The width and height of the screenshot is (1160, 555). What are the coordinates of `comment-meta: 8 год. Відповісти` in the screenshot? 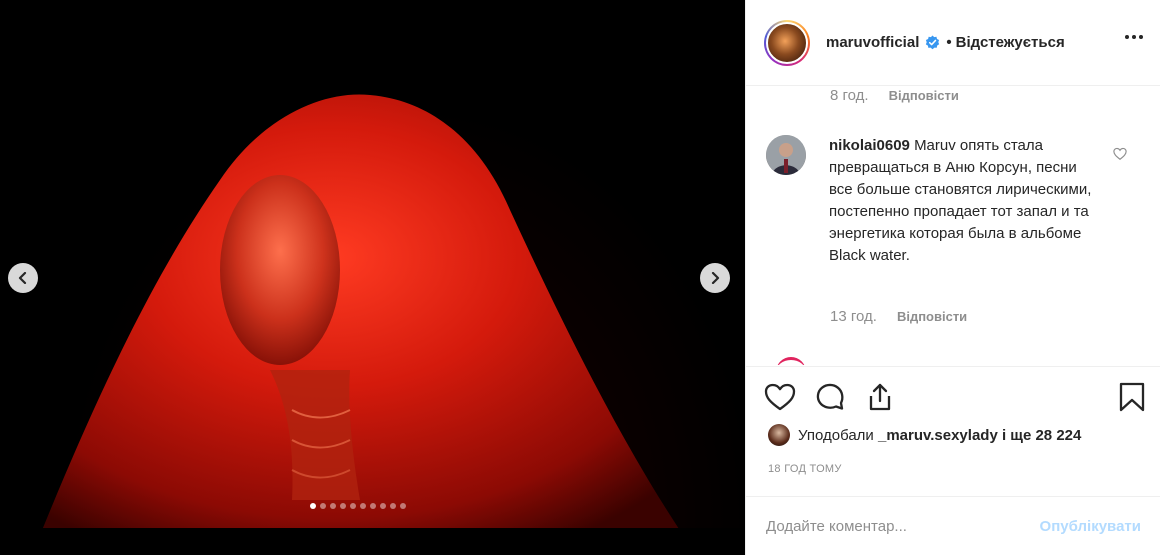 It's located at (894, 95).